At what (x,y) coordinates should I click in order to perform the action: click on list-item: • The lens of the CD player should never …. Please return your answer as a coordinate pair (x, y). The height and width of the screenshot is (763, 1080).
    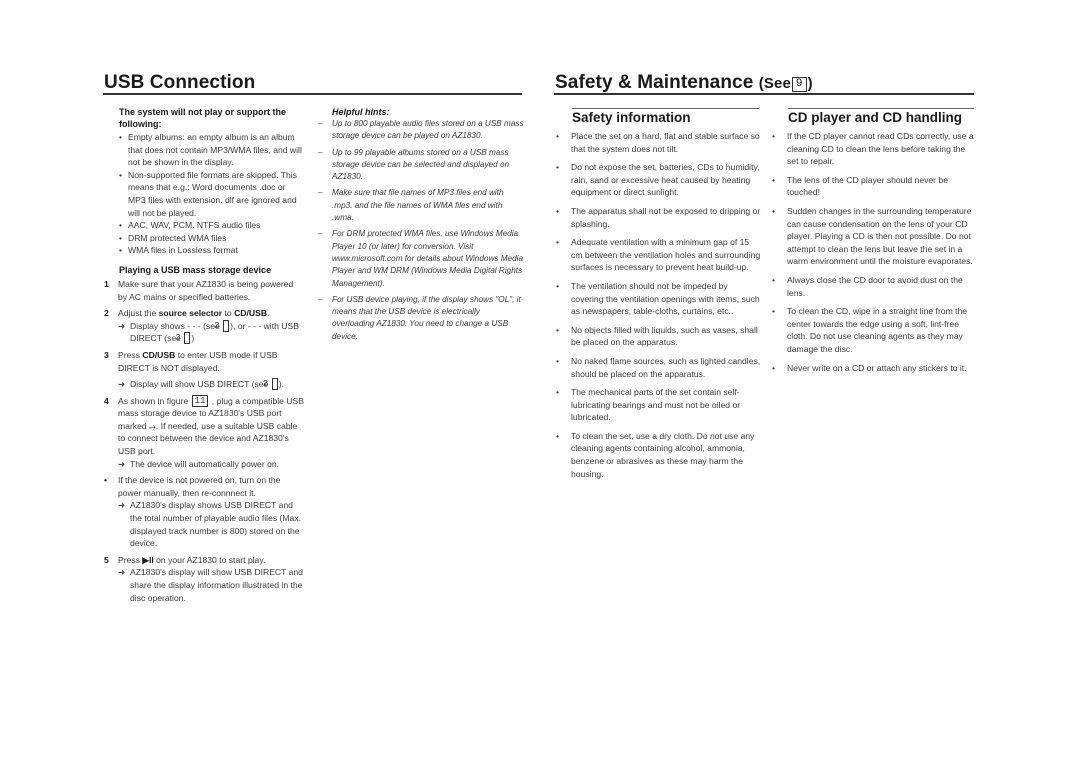
    Looking at the image, I should click on (860, 186).